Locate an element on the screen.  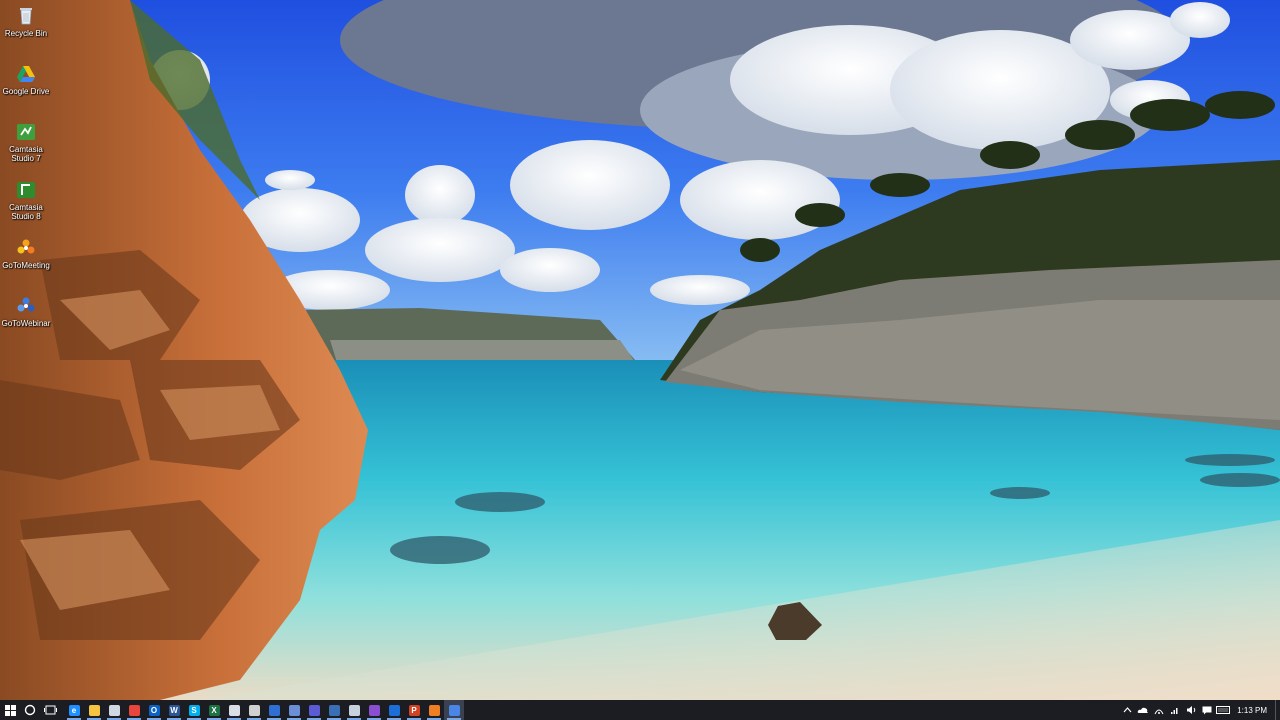
teamviewer-icon is located at coordinates (274, 710).